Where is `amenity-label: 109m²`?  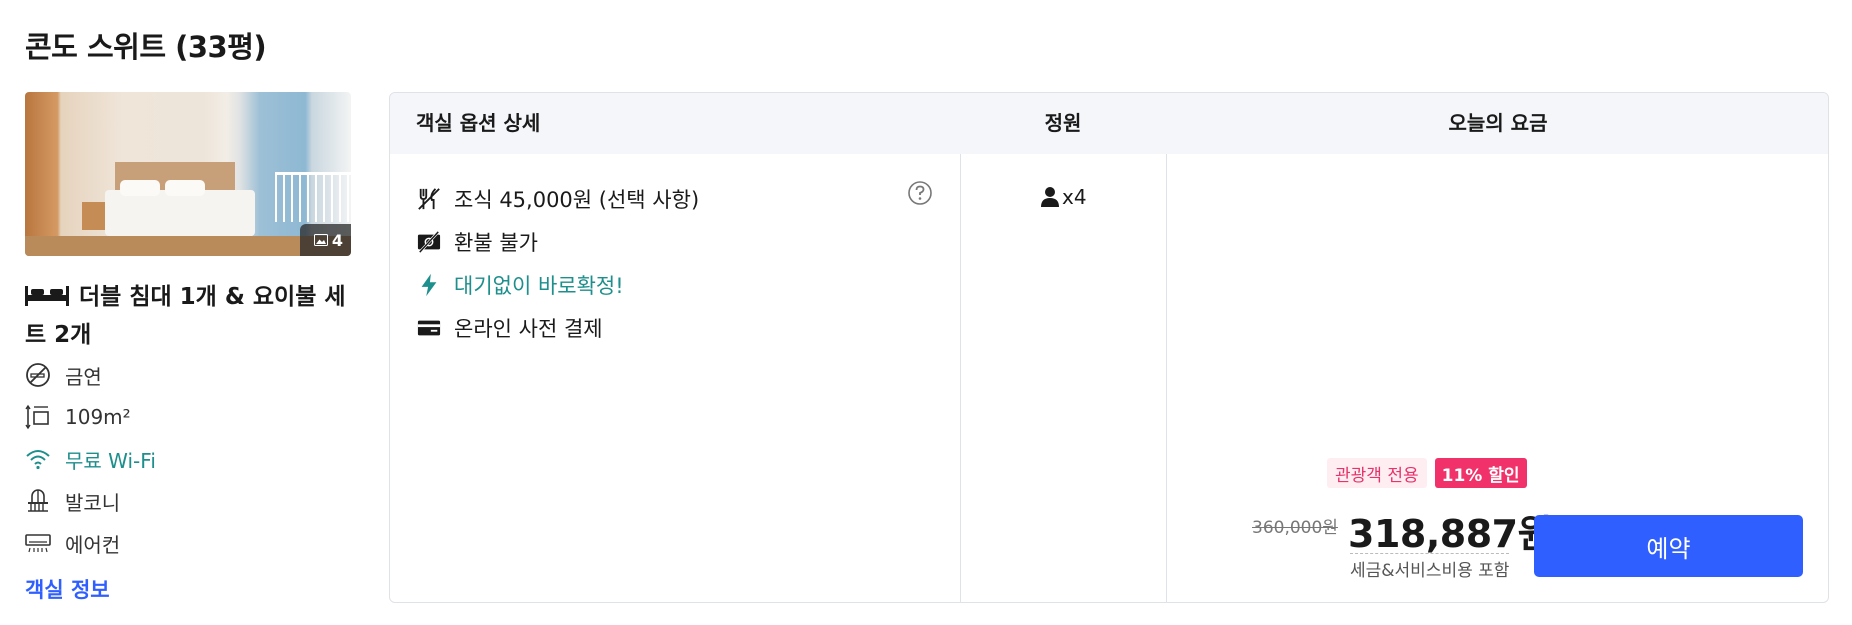 amenity-label: 109m² is located at coordinates (98, 417).